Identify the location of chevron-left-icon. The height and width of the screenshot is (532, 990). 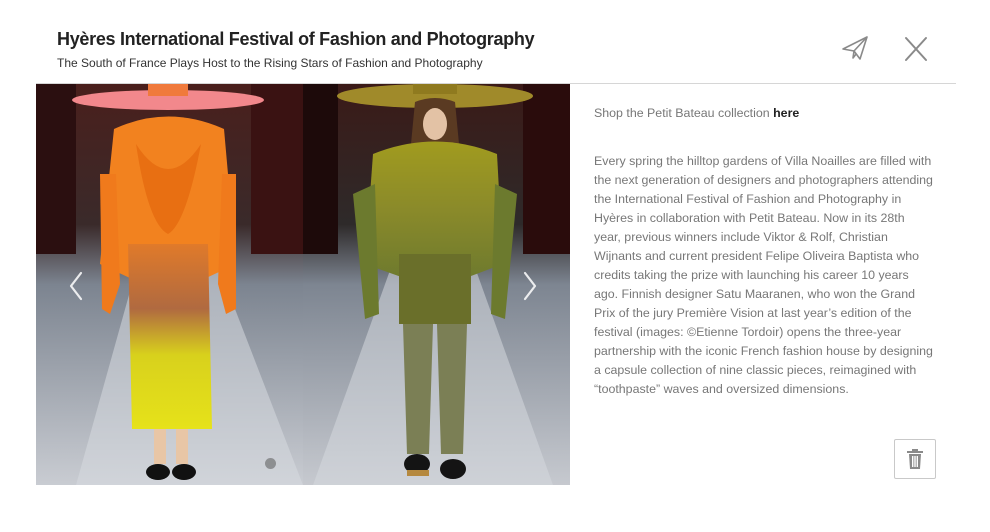
(76, 286).